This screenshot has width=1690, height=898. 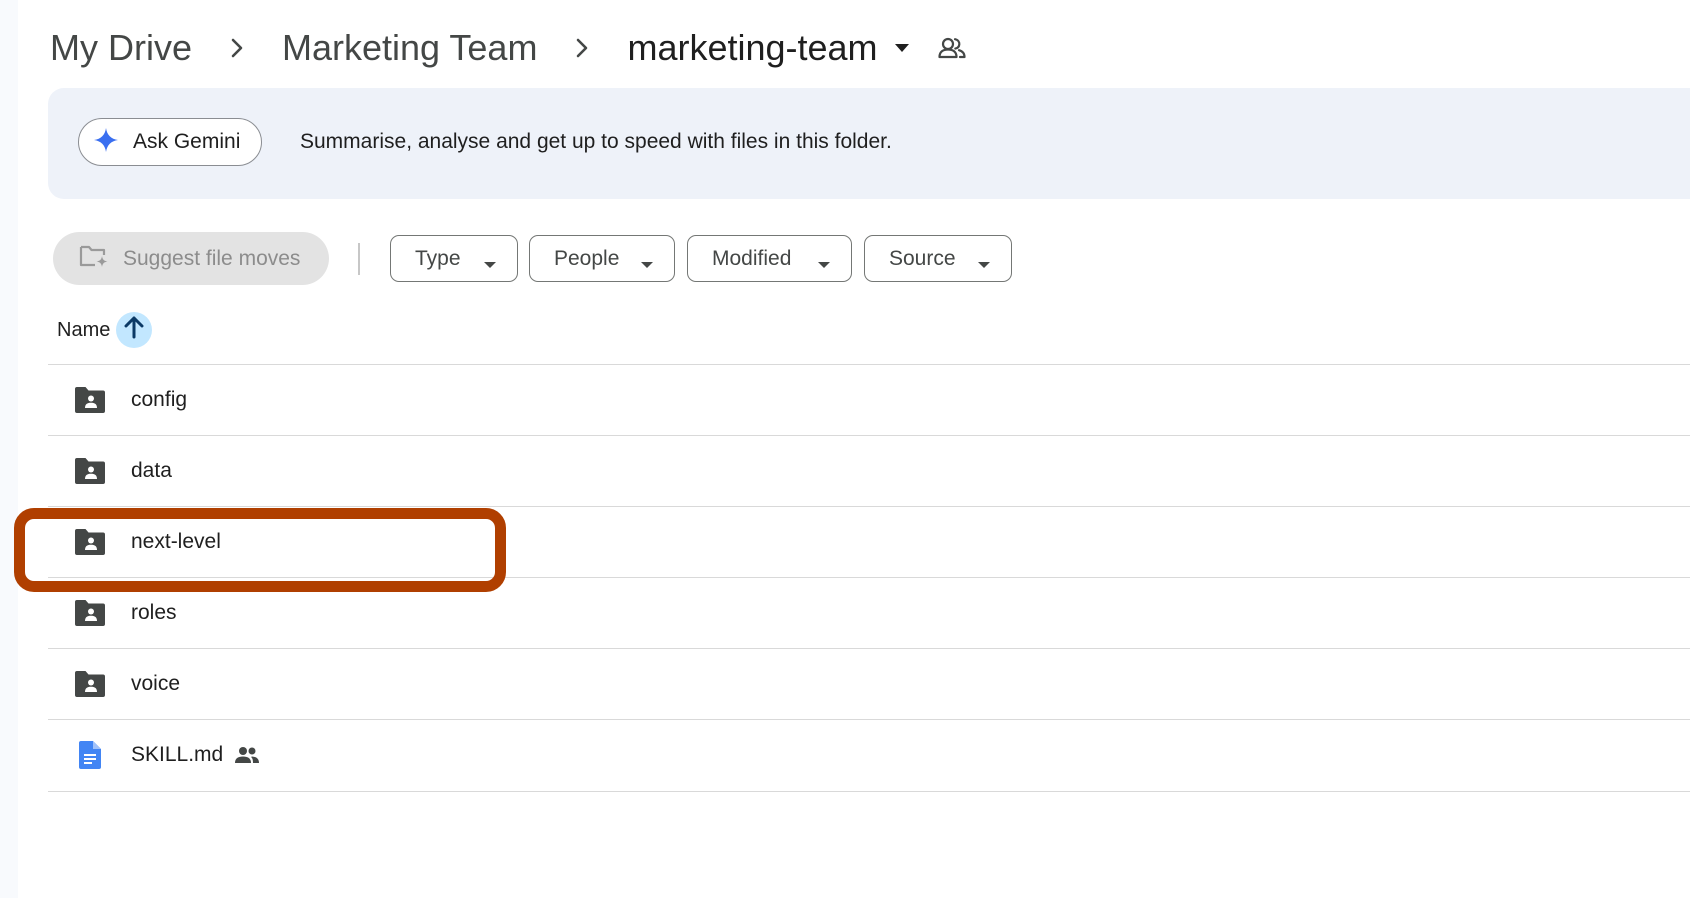 What do you see at coordinates (151, 470) in the screenshot?
I see `file-name: data` at bounding box center [151, 470].